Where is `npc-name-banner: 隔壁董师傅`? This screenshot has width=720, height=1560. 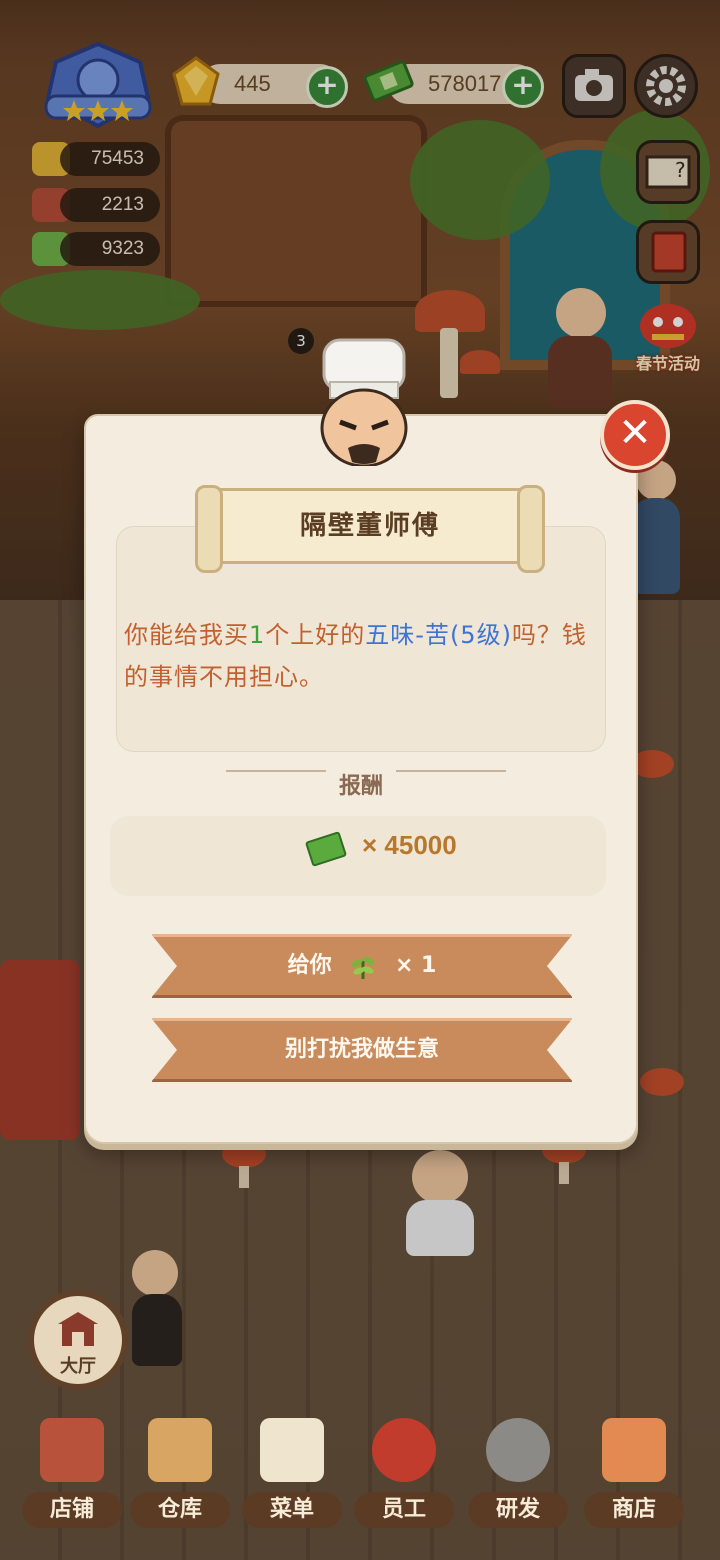 npc-name-banner: 隔壁董师傅 is located at coordinates (370, 529).